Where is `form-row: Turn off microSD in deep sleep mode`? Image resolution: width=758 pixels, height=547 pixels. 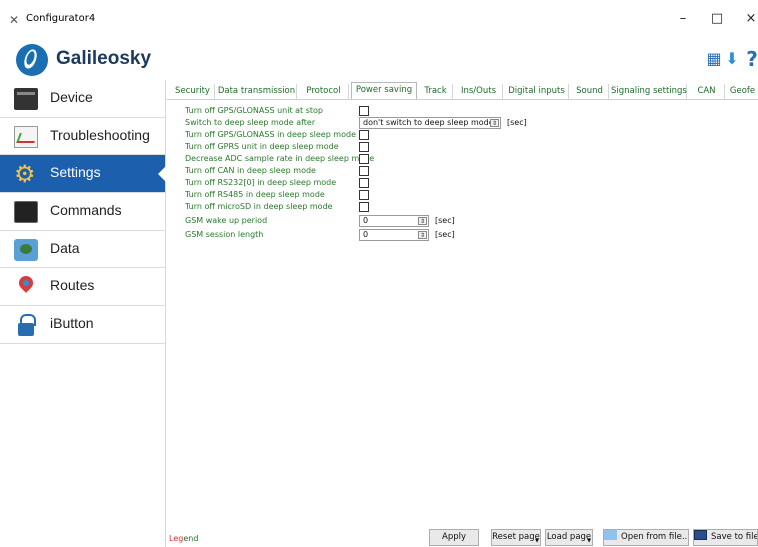
form-row: Turn off microSD in deep sleep mode is located at coordinates (465, 207).